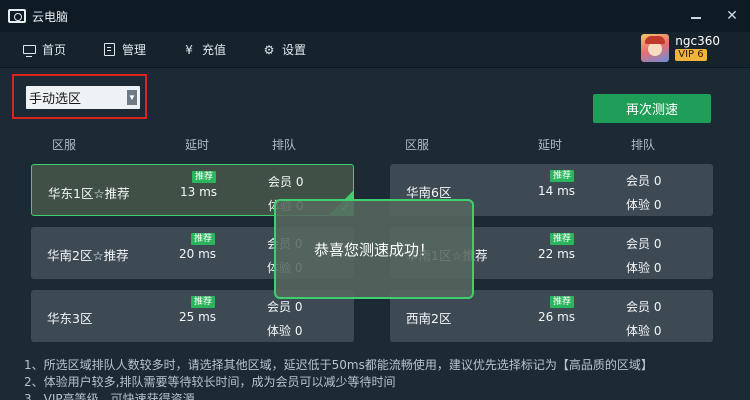 Image resolution: width=750 pixels, height=400 pixels. I want to click on yuan-icon: ¥, so click(189, 49).